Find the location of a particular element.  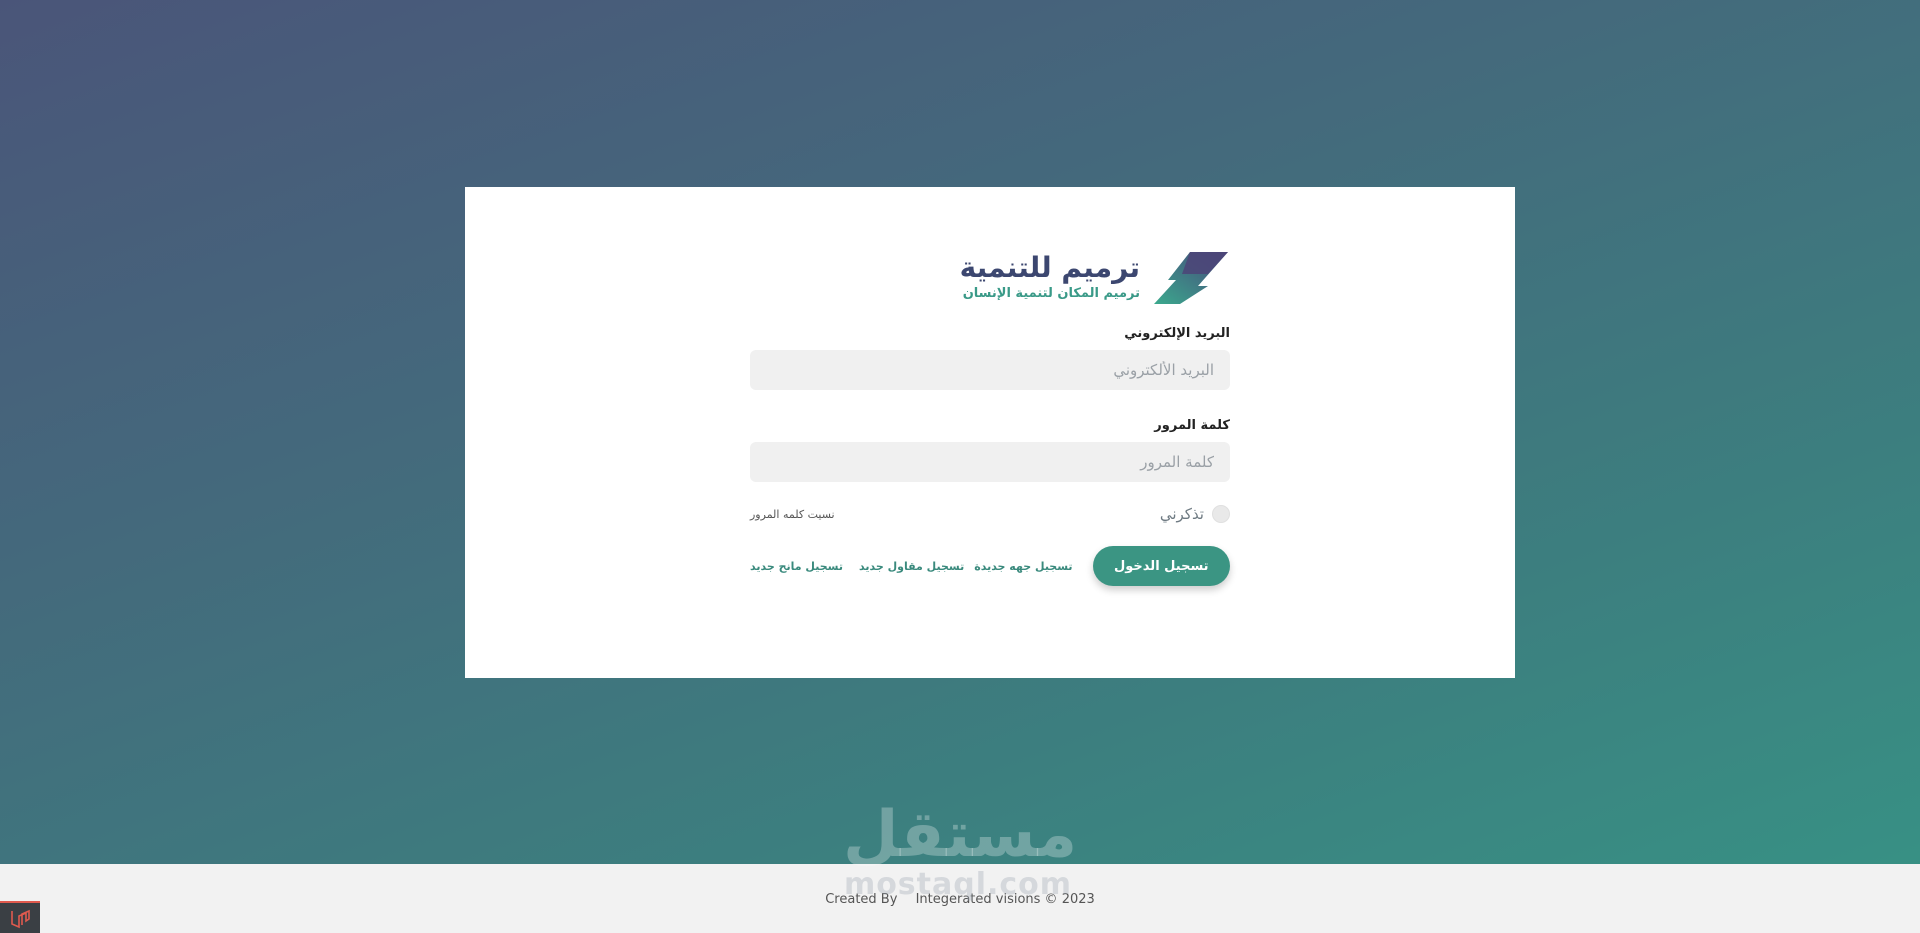

footer-created-by: Created By is located at coordinates (861, 899).